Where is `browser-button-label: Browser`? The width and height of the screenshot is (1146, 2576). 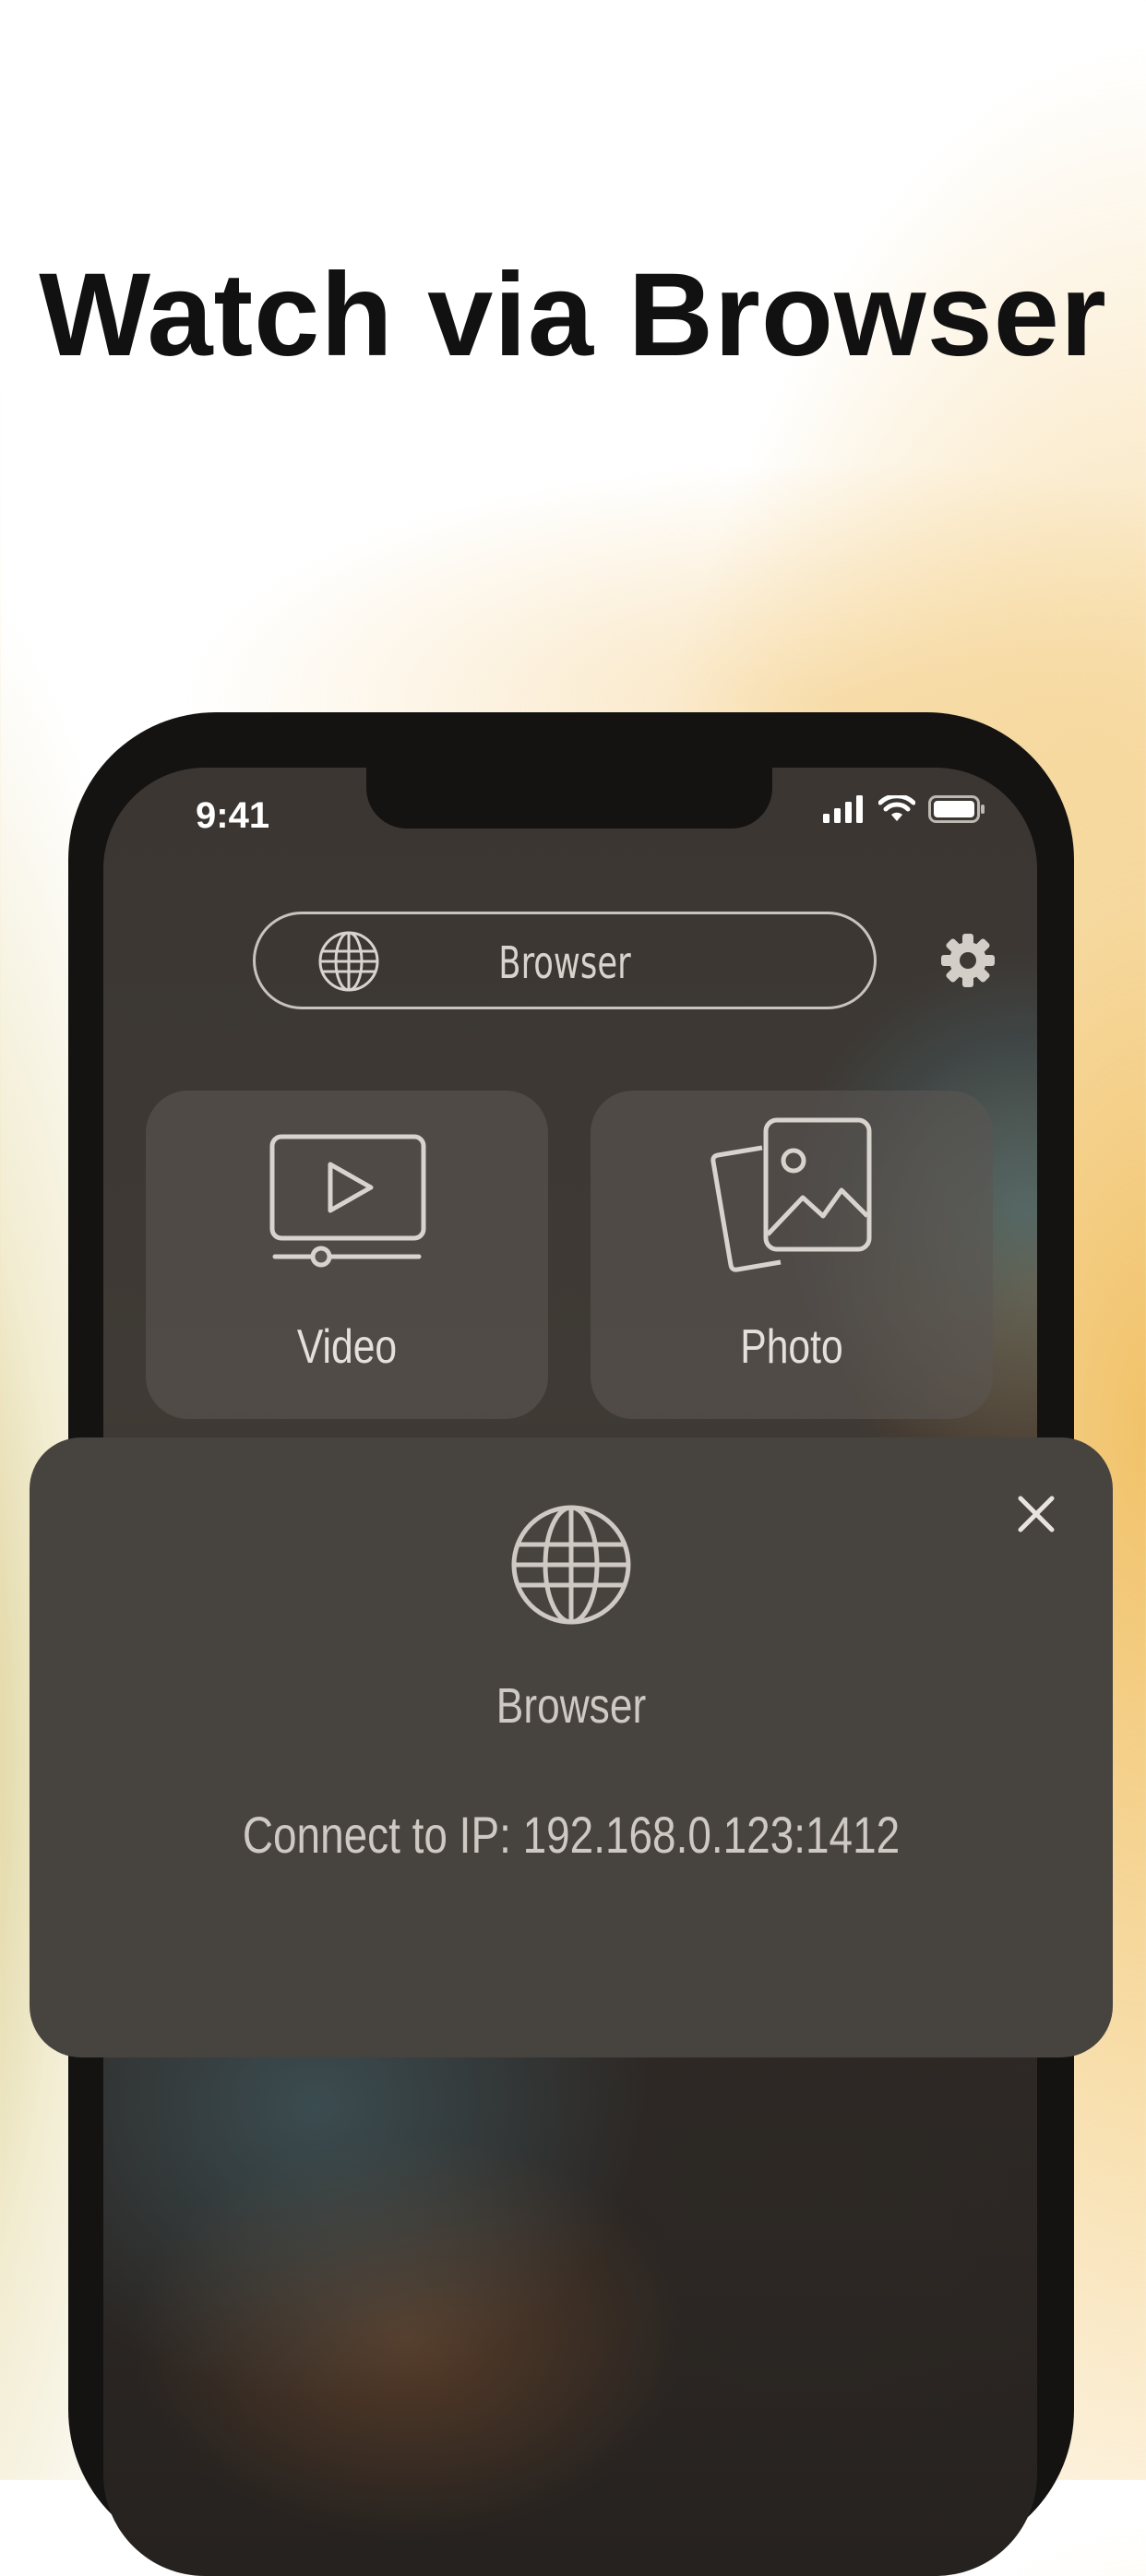 browser-button-label: Browser is located at coordinates (564, 963).